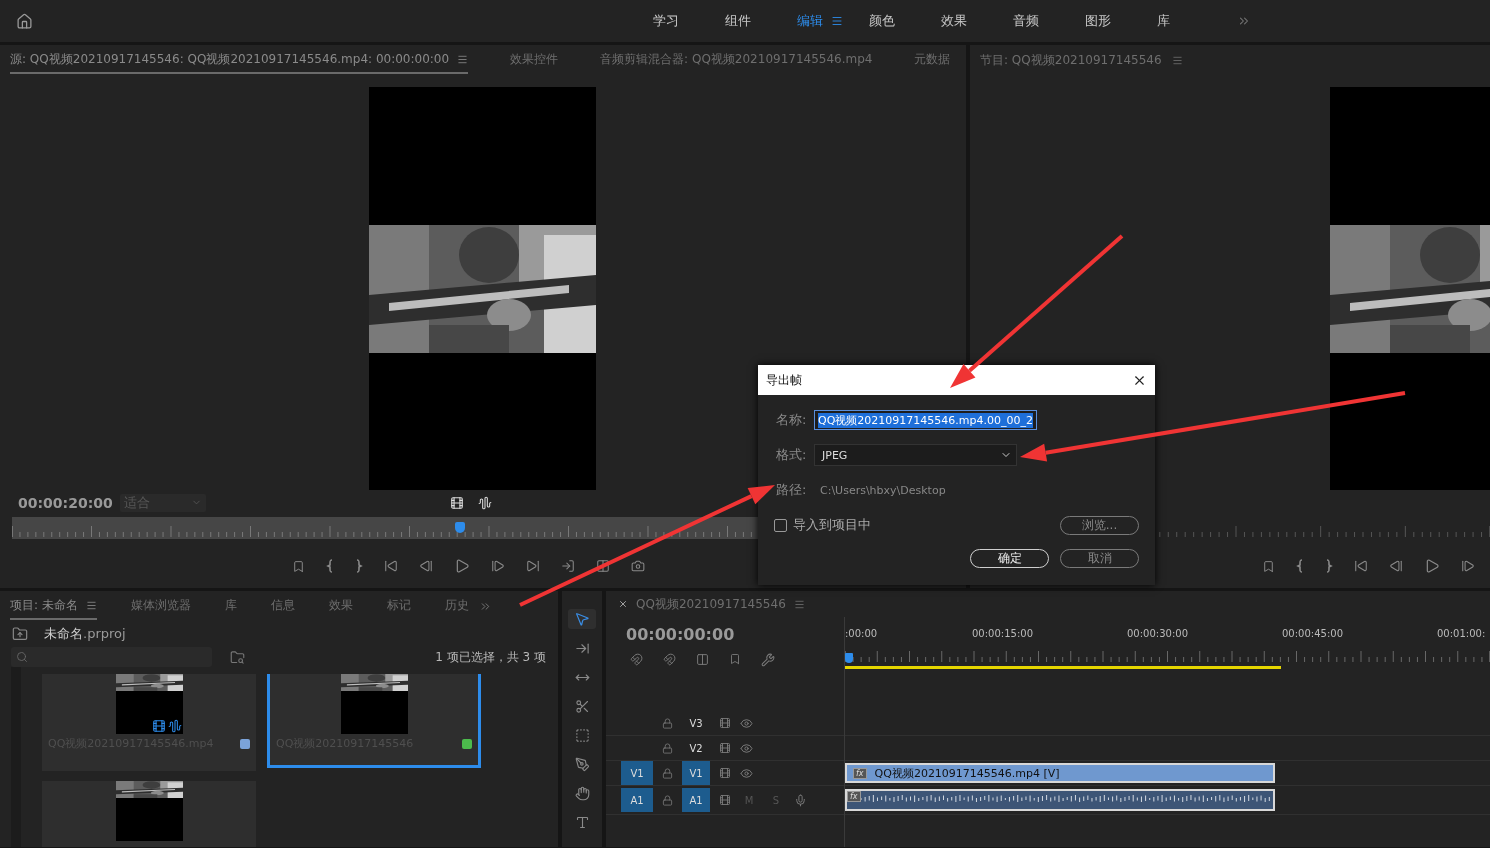 The image size is (1490, 848). I want to click on field-label: 名称:, so click(792, 420).